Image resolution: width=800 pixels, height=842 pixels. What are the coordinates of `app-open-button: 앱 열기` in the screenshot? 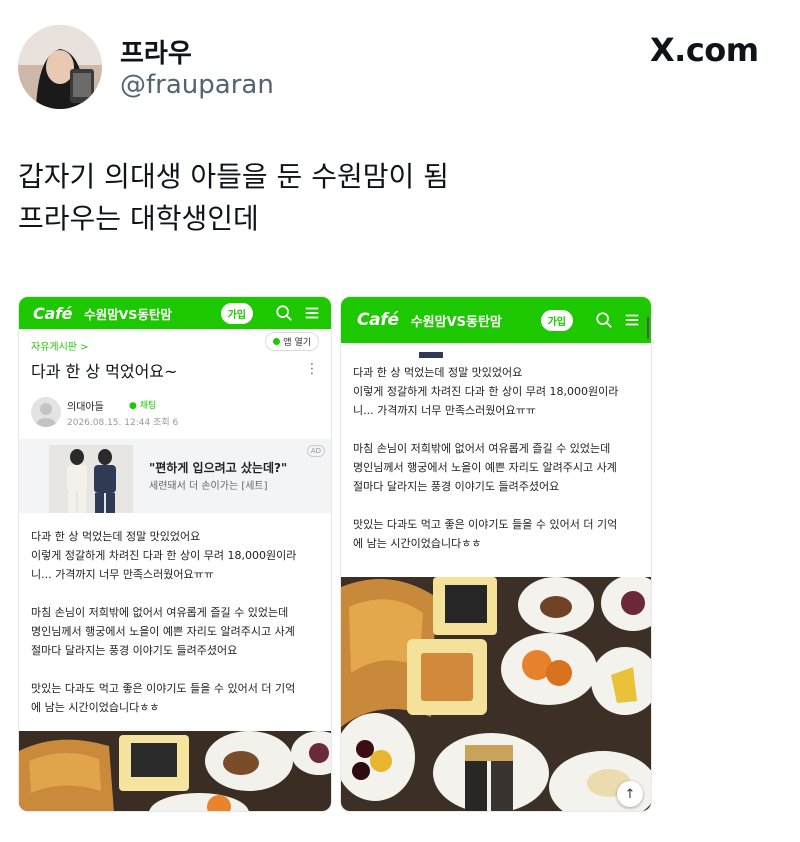 It's located at (292, 341).